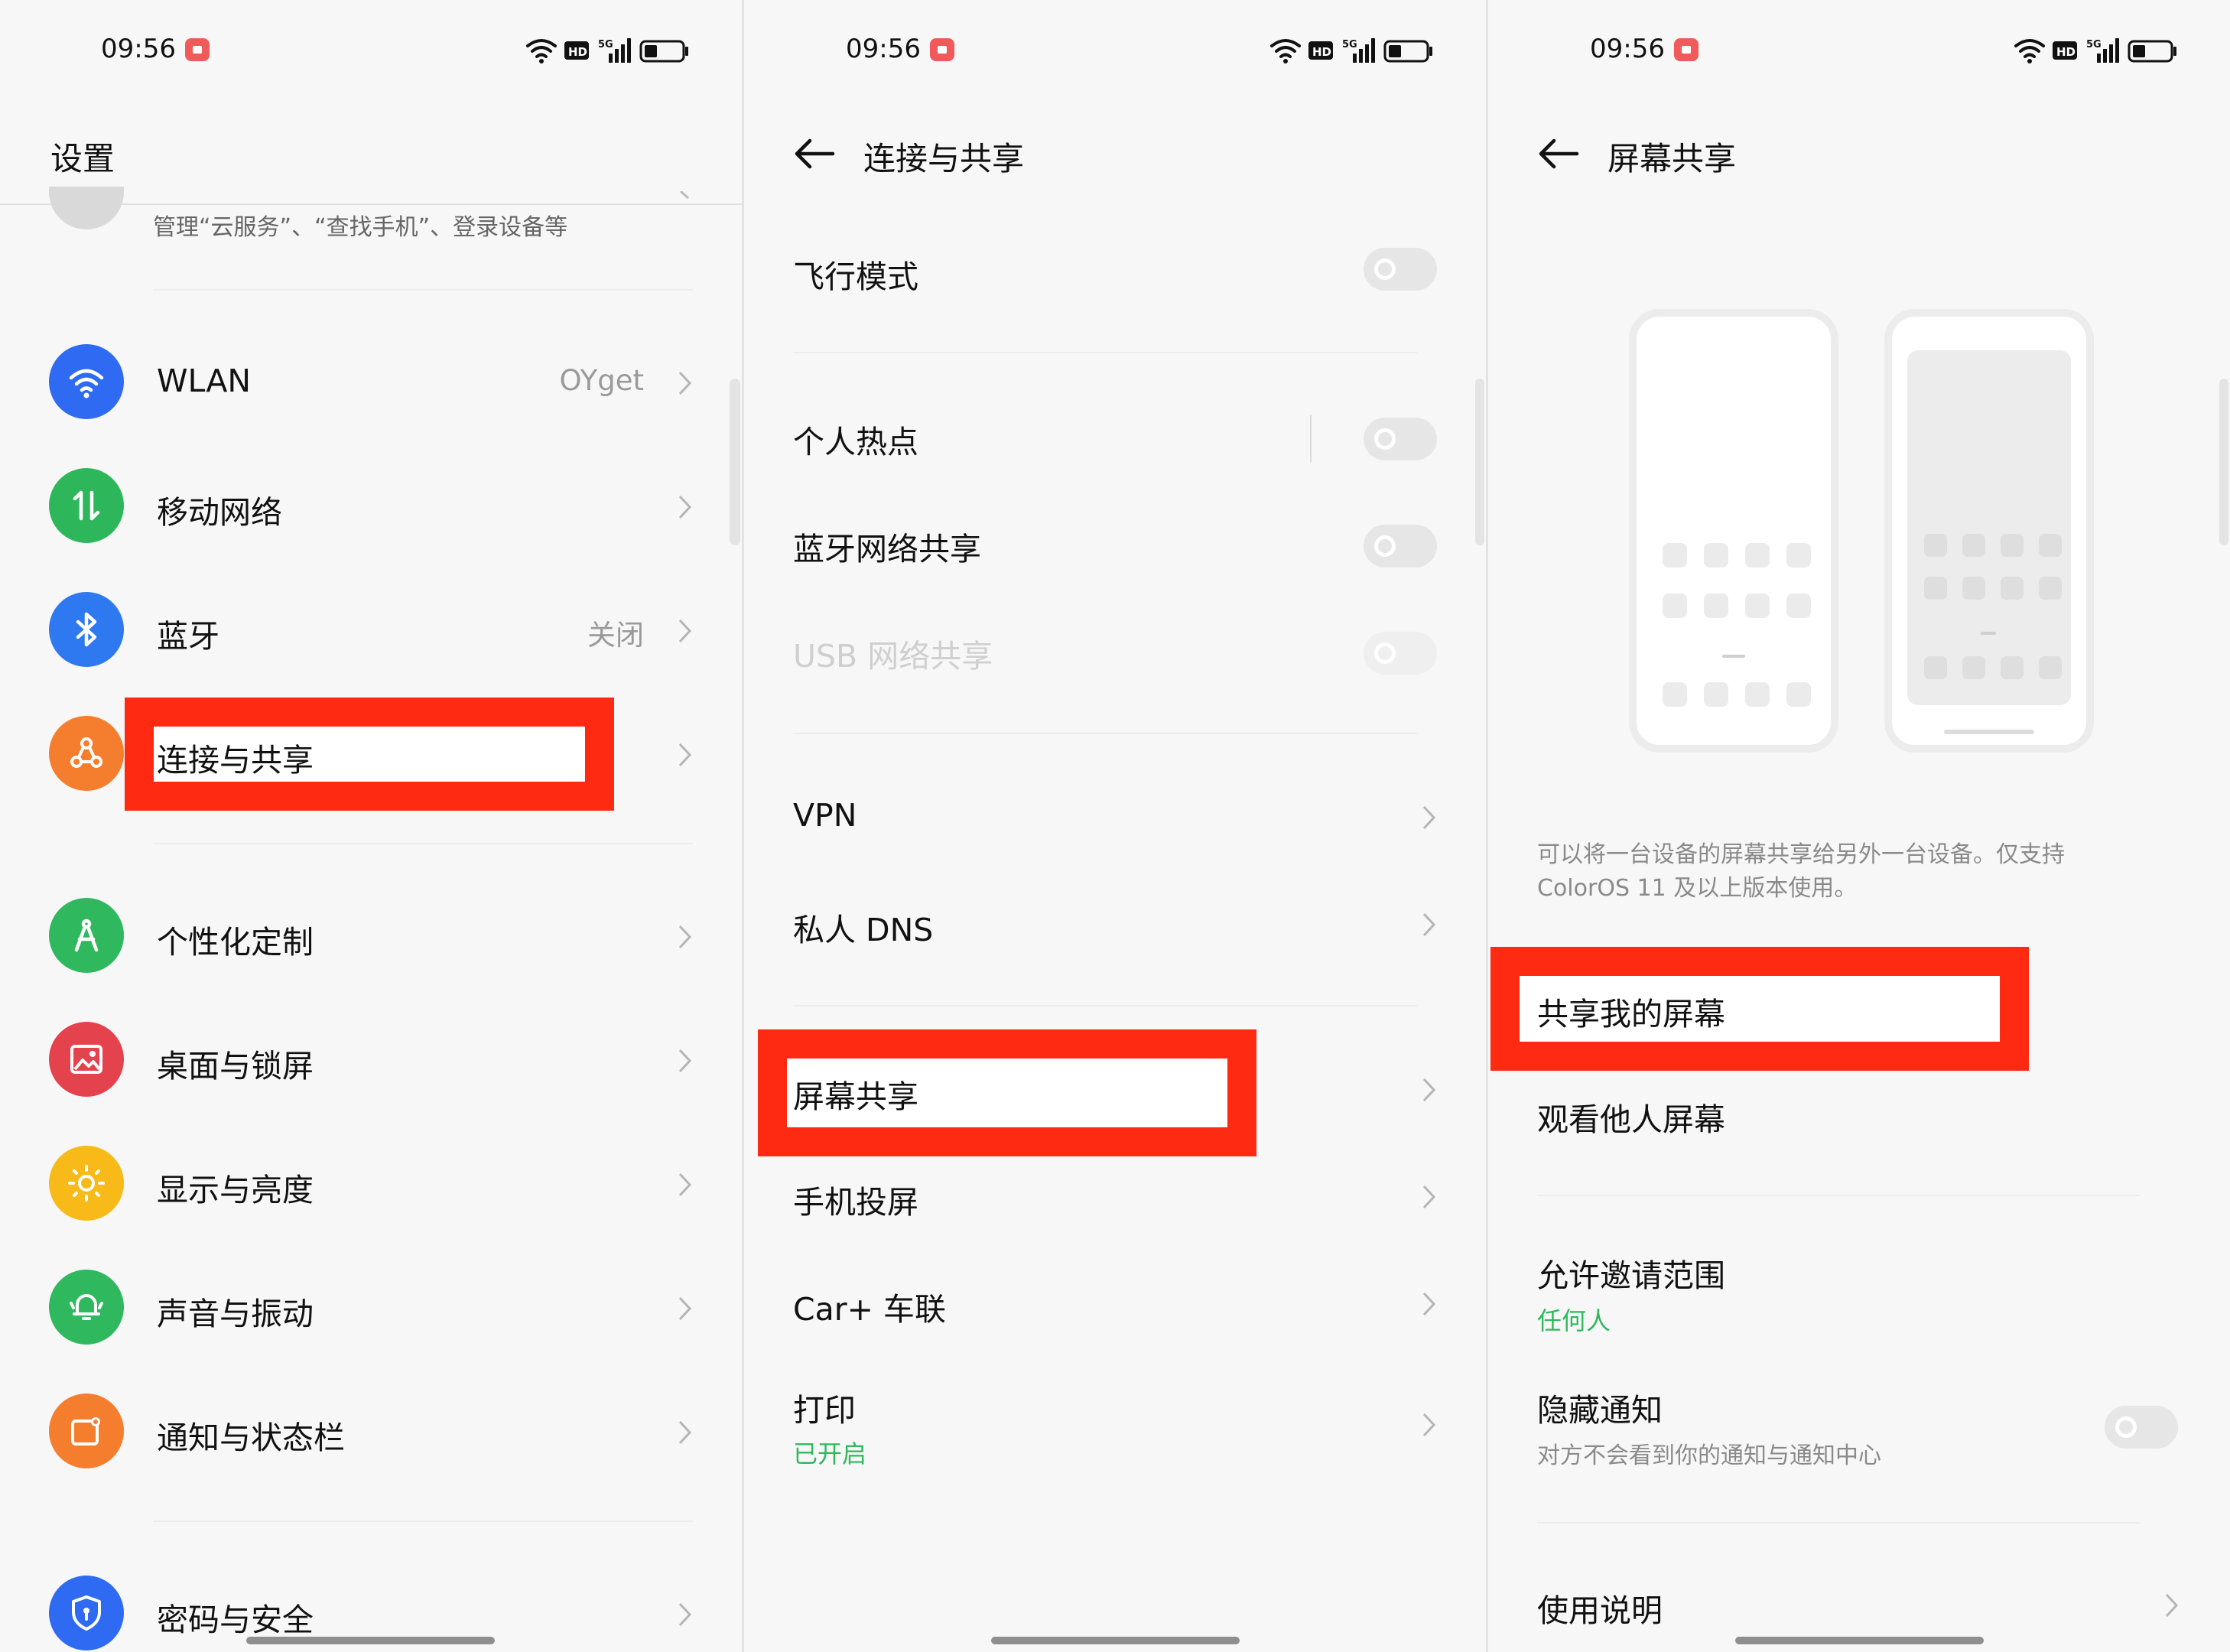 This screenshot has height=1652, width=2230. What do you see at coordinates (86, 208) in the screenshot?
I see `account-avatar` at bounding box center [86, 208].